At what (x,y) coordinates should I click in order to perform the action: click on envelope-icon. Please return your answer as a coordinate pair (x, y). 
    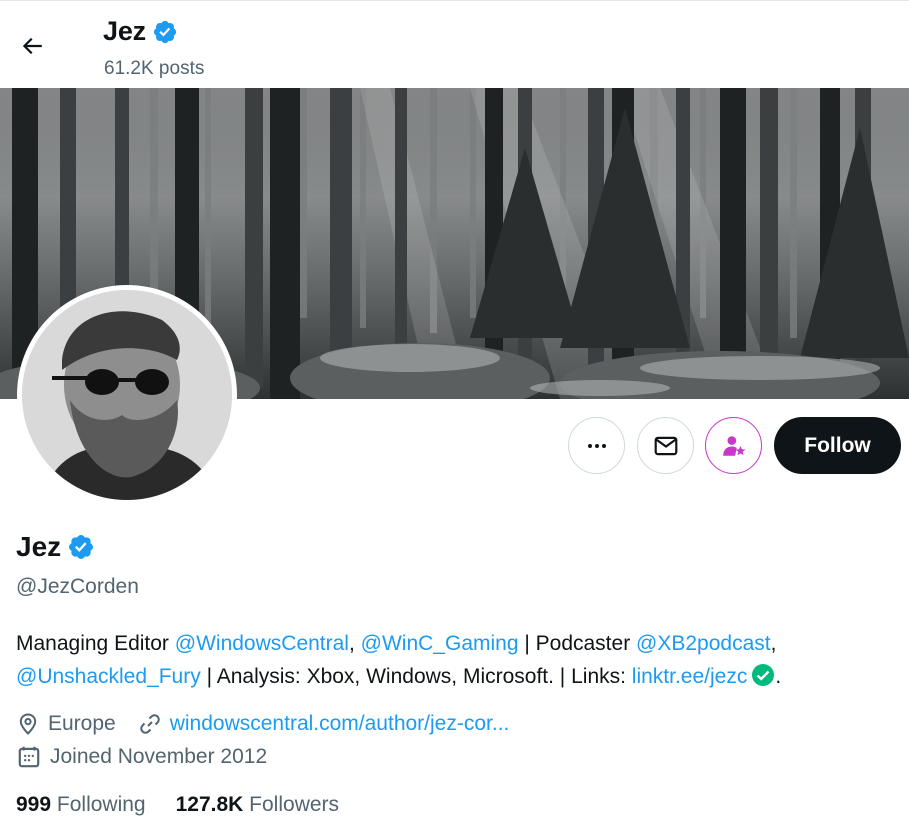
    Looking at the image, I should click on (665, 445).